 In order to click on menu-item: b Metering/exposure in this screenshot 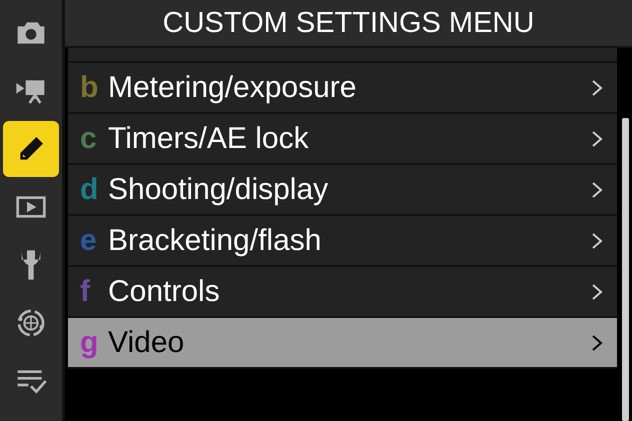, I will do `click(342, 88)`.